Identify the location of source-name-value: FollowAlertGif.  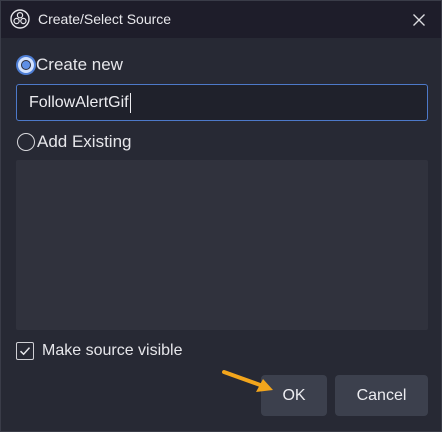
(79, 102).